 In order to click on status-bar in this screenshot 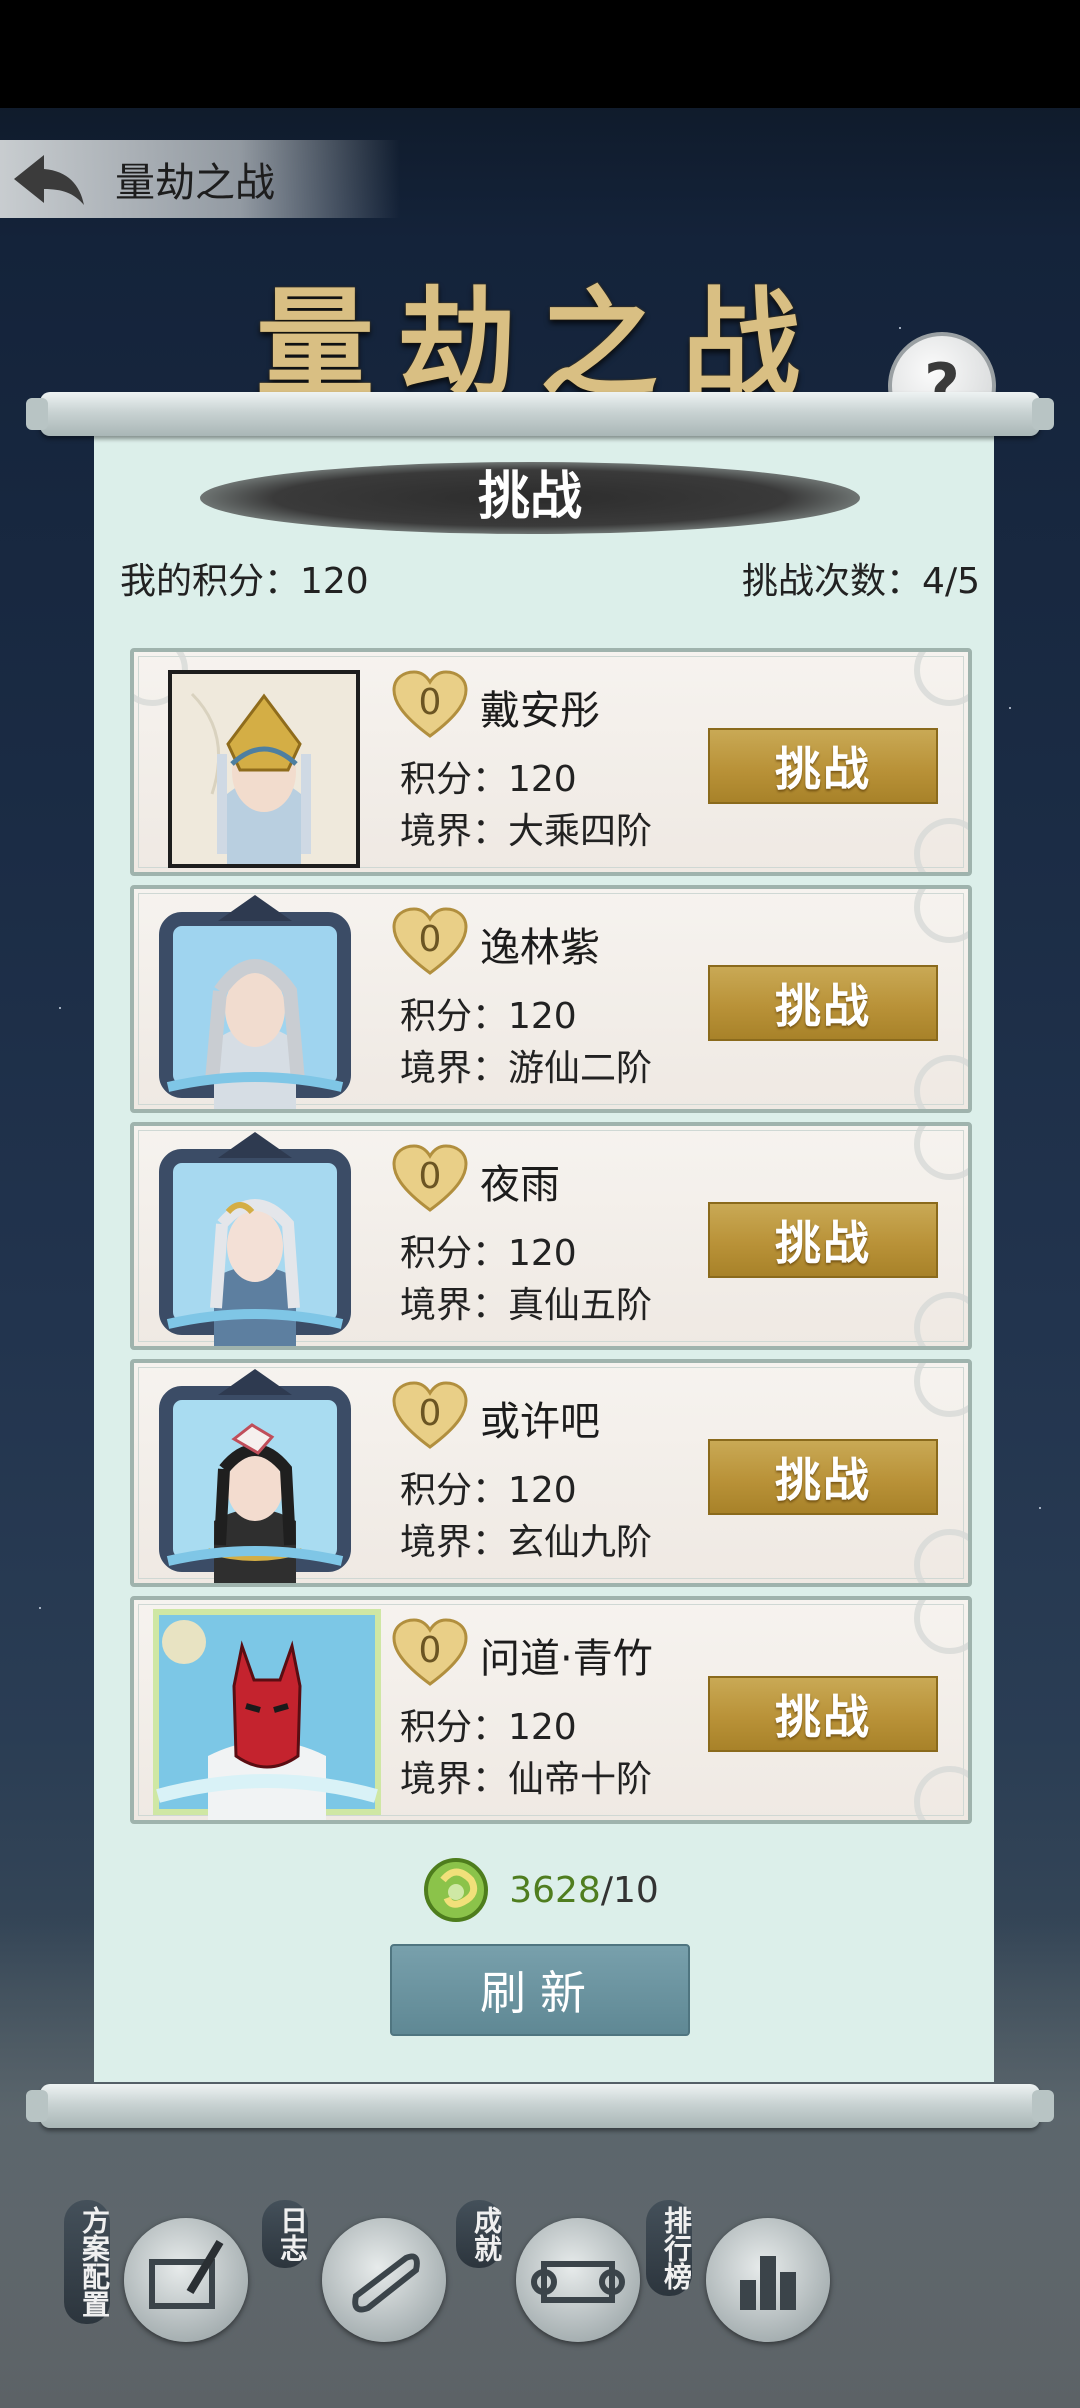, I will do `click(540, 54)`.